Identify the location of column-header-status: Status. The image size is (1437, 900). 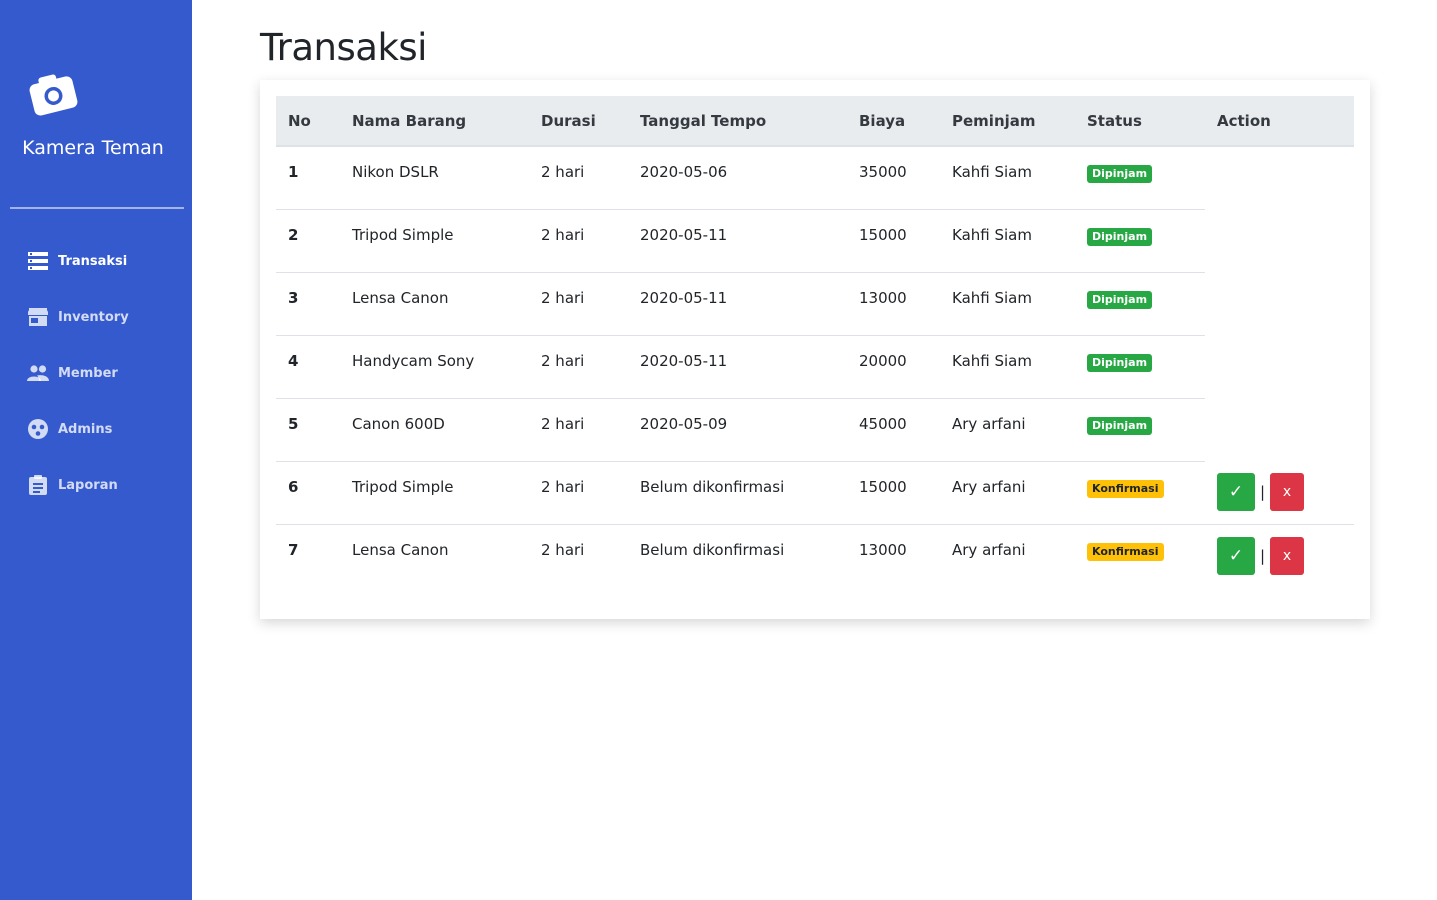
(1140, 121).